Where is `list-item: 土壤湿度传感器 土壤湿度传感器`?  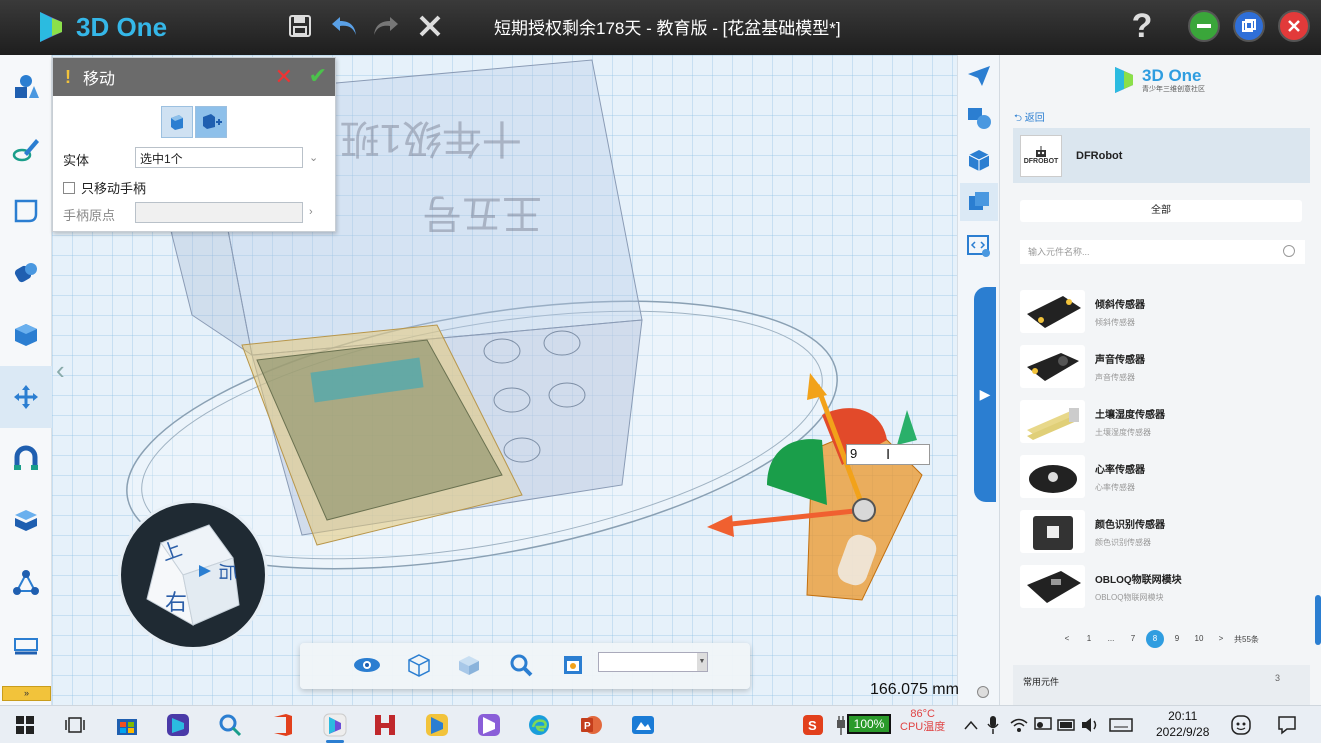
list-item: 土壤湿度传感器 土壤湿度传感器 is located at coordinates (1161, 421).